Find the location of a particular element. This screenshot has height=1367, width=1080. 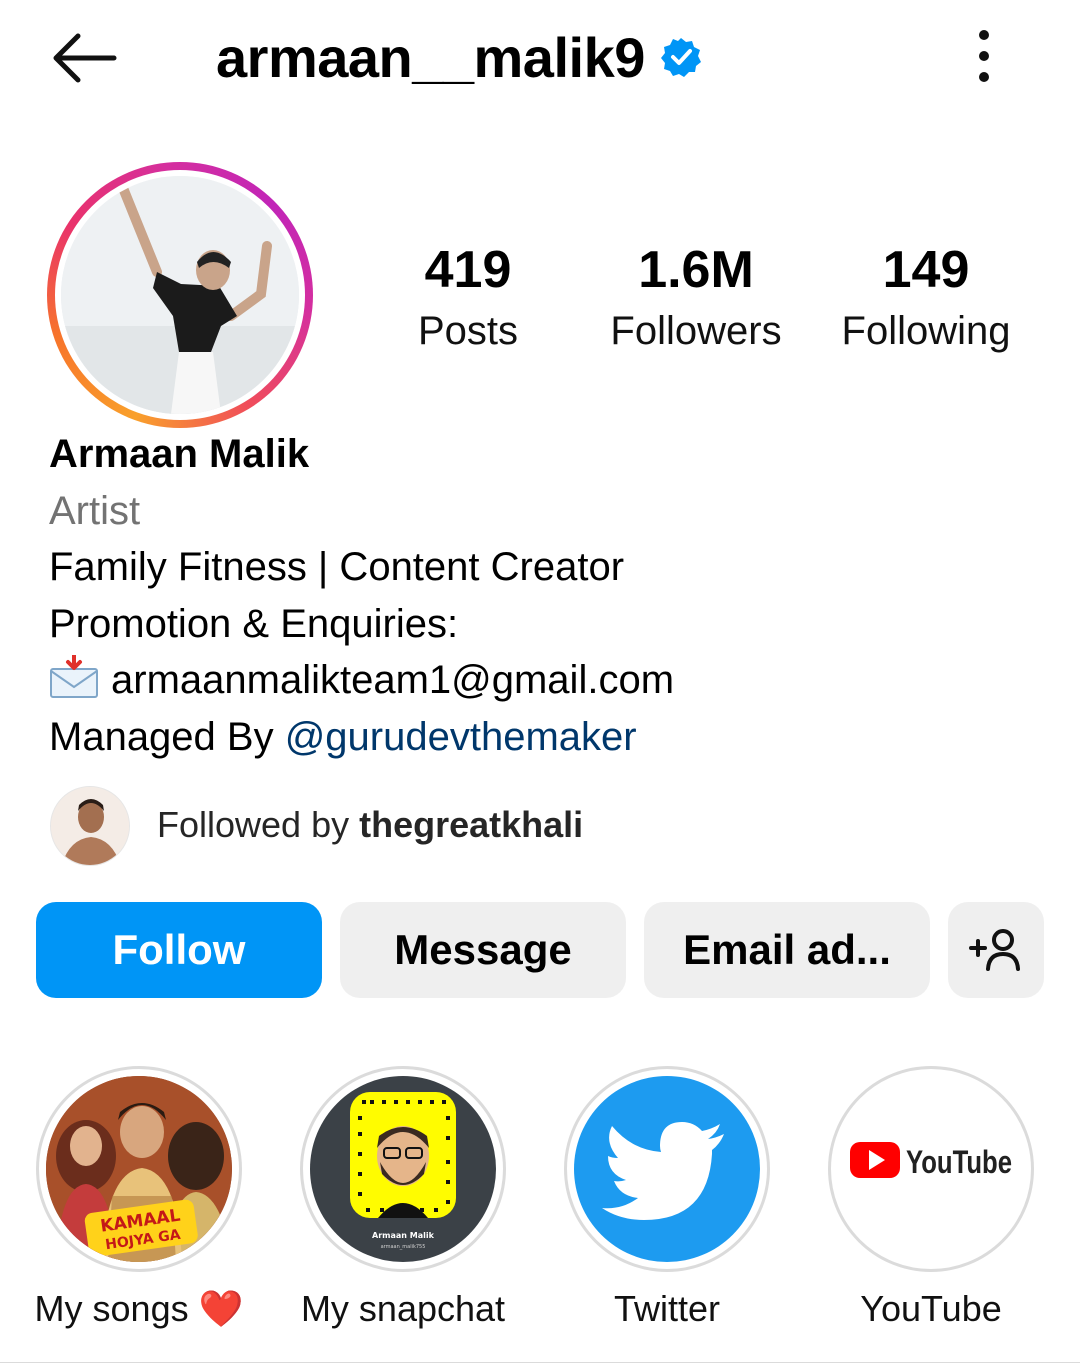

posts-stat: 419 Posts is located at coordinates (468, 298).